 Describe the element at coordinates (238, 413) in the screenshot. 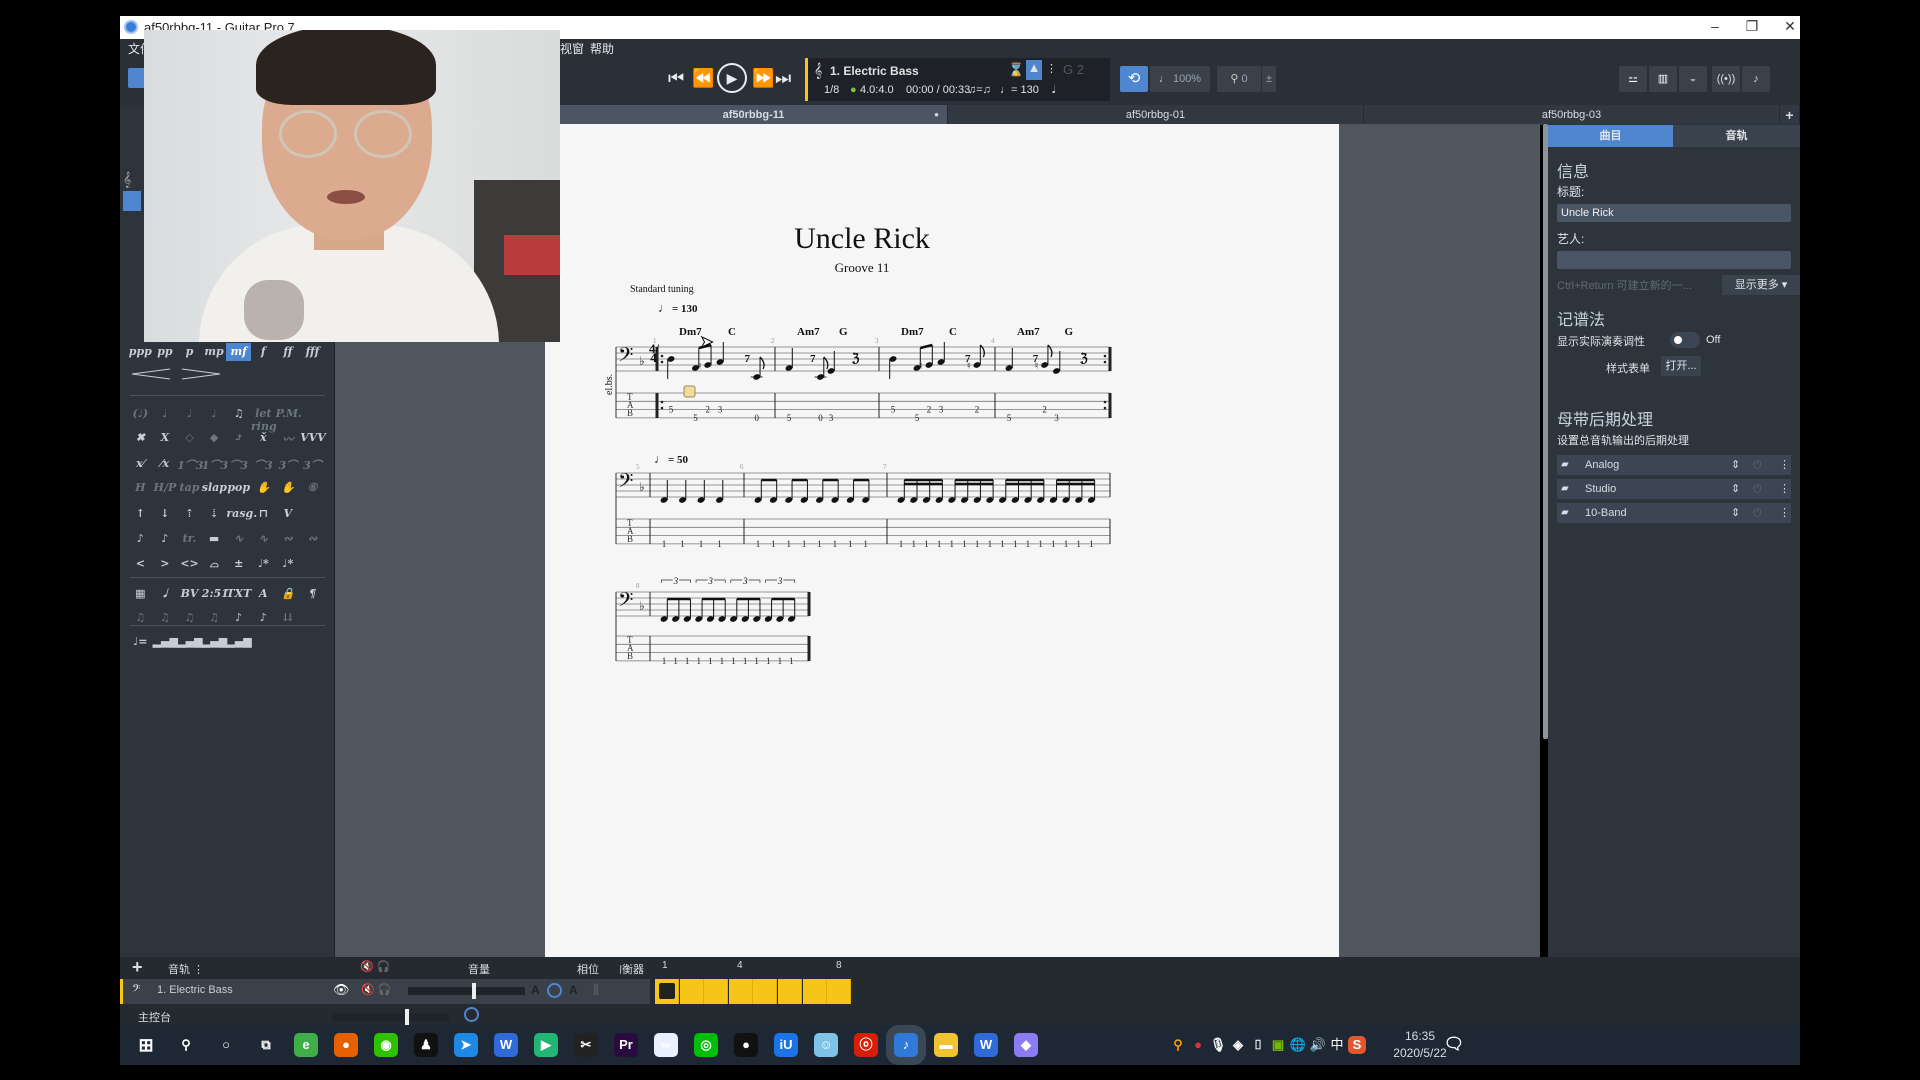

I see `palette-tool-0-4: ♫` at that location.